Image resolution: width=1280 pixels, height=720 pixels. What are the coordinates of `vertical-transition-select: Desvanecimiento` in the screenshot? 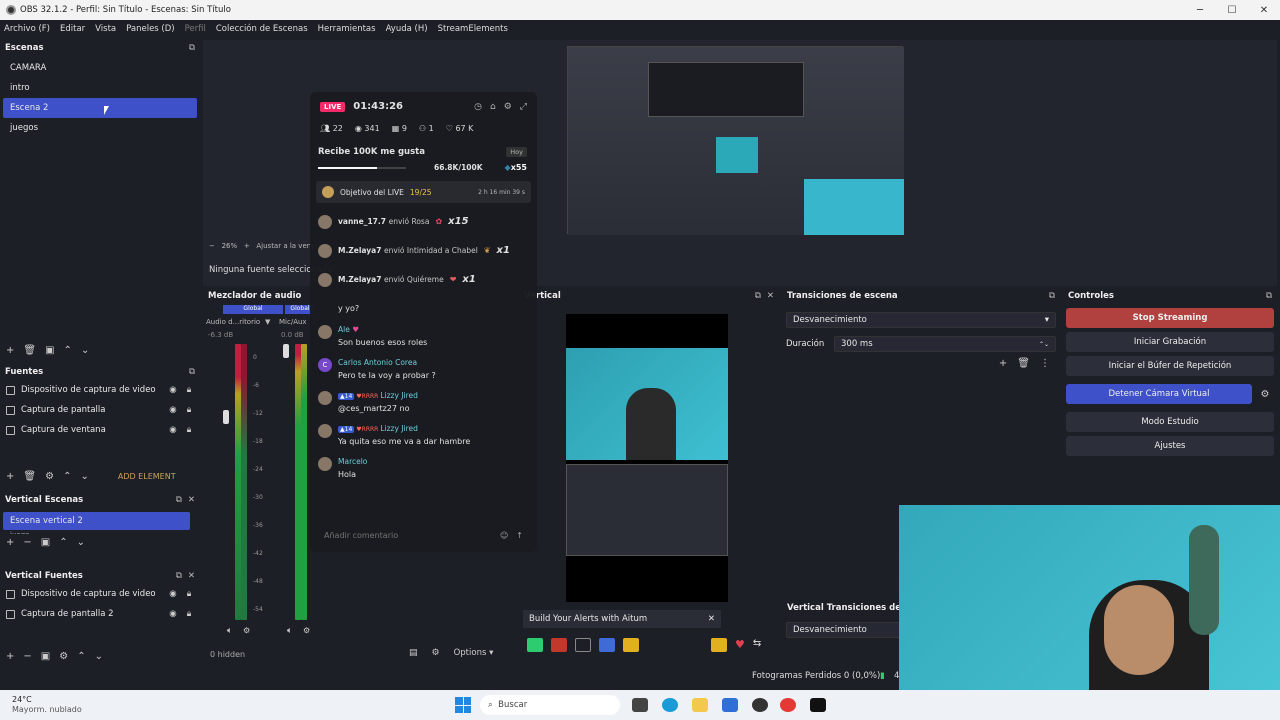 It's located at (843, 630).